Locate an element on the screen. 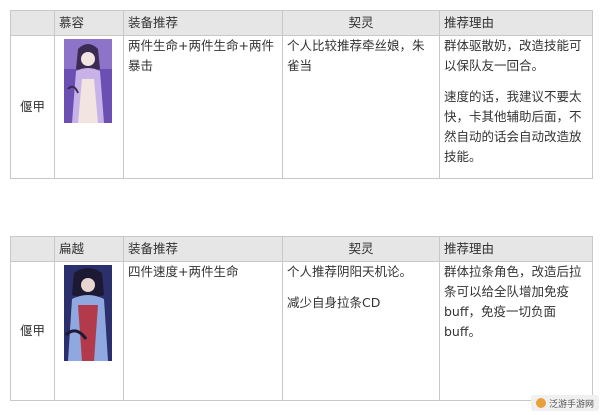  reason-cell: 群体拉条角色，改造后拉条可以给全队增加免疫buff，免疫一切负面buff。 is located at coordinates (516, 331).